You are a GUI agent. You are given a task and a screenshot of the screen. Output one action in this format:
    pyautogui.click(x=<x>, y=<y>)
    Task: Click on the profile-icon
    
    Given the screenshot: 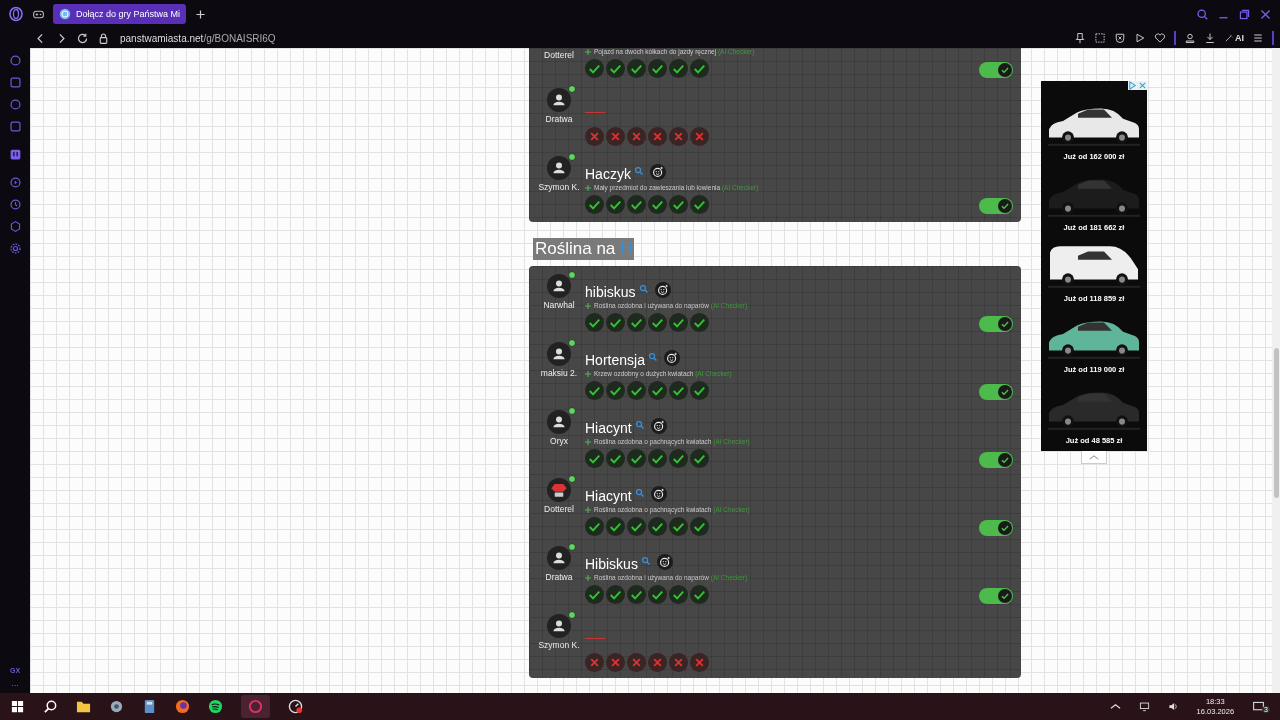 What is the action you would take?
    pyautogui.click(x=1190, y=38)
    